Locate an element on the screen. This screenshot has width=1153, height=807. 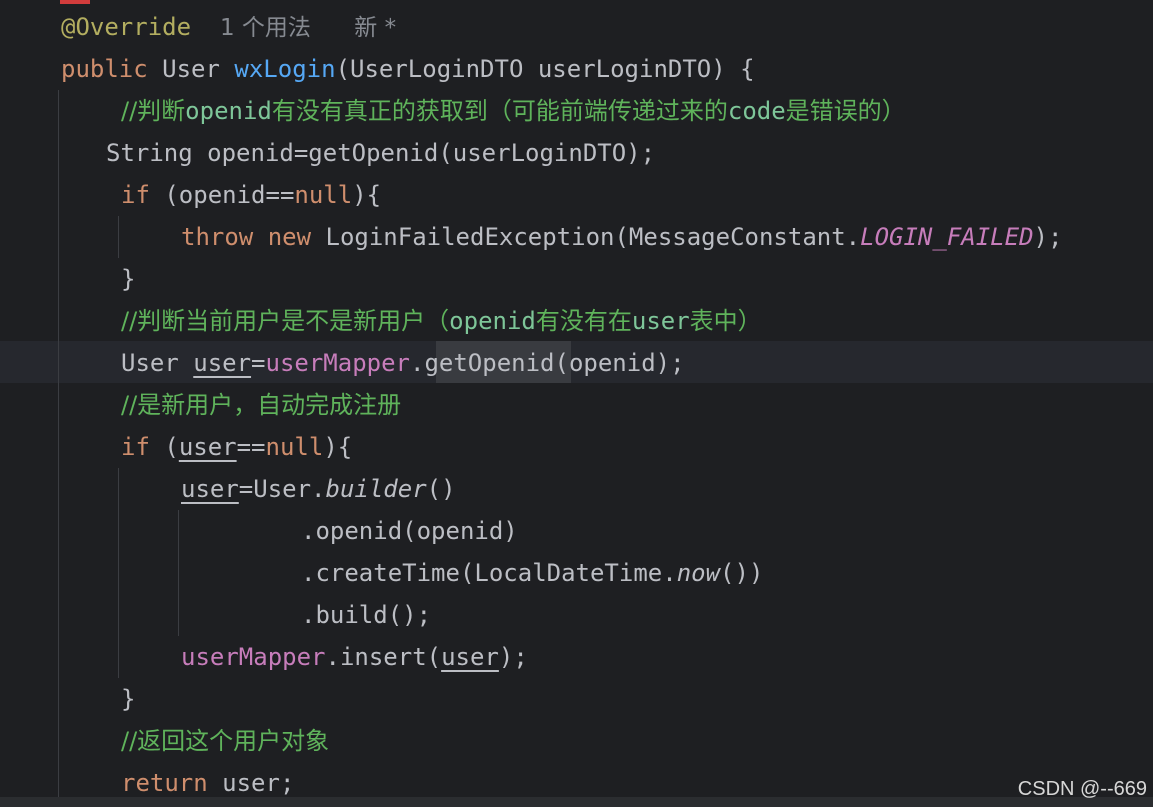
code-line-9: User user=userMapper.getOpenid(openid); is located at coordinates (403, 363).